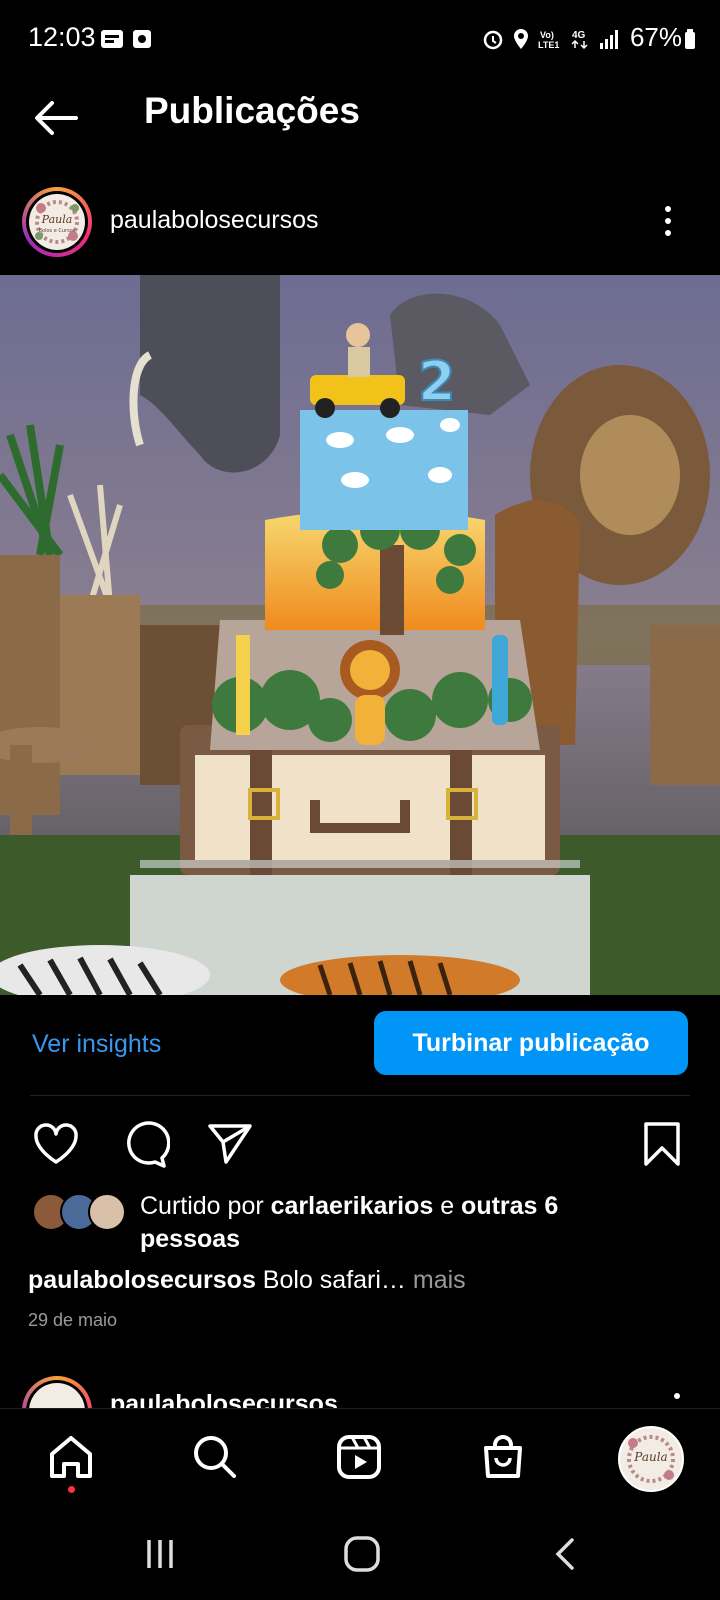 The image size is (720, 1600). Describe the element at coordinates (96, 1044) in the screenshot. I see `view-insights-link: Ver insights` at that location.